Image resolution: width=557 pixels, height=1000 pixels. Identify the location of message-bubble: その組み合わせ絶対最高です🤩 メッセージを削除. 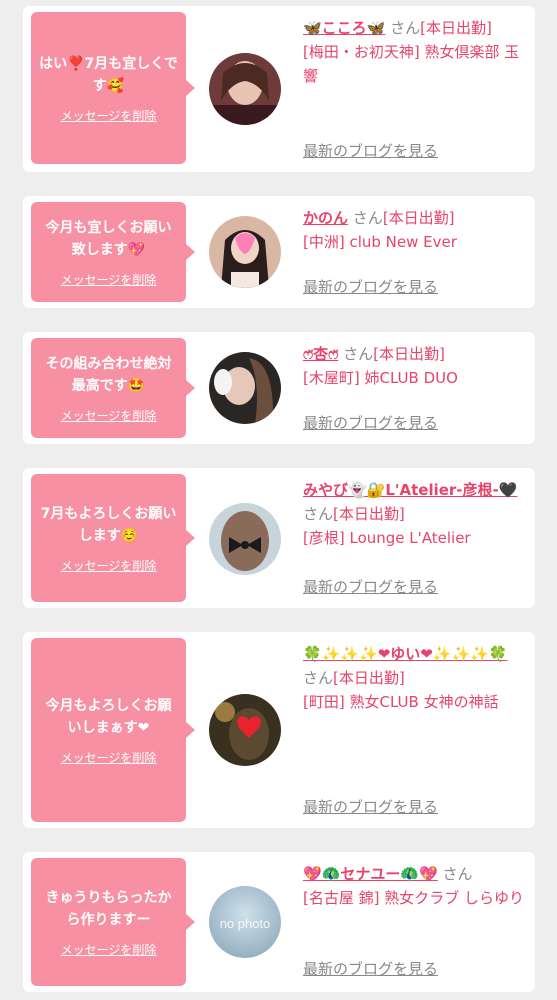
(113, 388).